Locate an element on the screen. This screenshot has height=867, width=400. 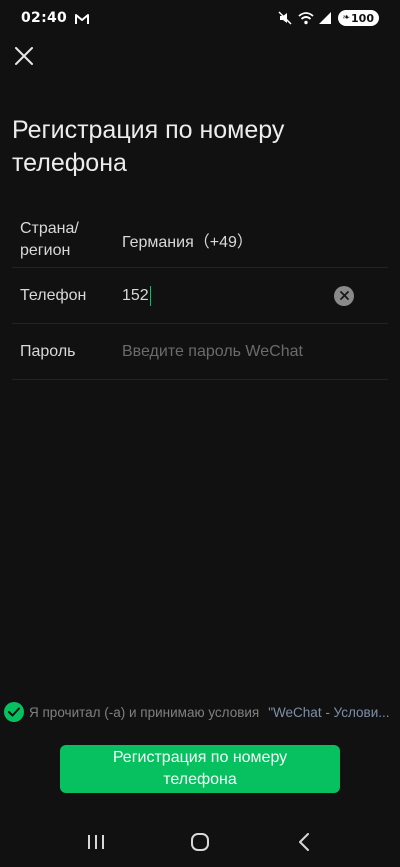
signal-icon is located at coordinates (325, 18).